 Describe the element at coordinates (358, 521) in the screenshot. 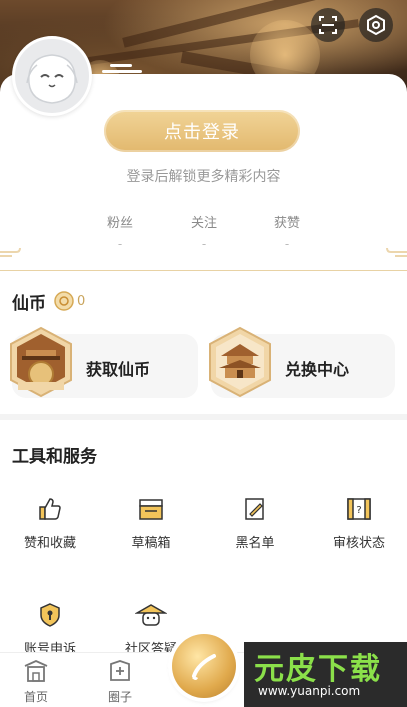

I see `tool-review-status: ? 审核状态` at that location.